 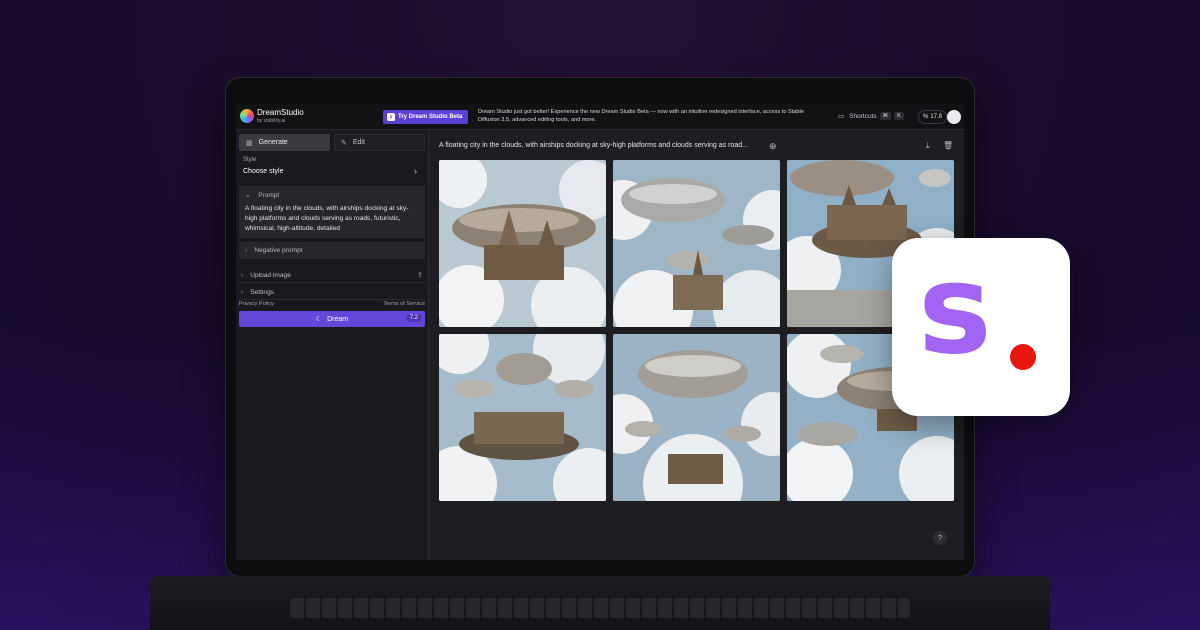 What do you see at coordinates (271, 121) in the screenshot?
I see `app-by: by stability.ai` at bounding box center [271, 121].